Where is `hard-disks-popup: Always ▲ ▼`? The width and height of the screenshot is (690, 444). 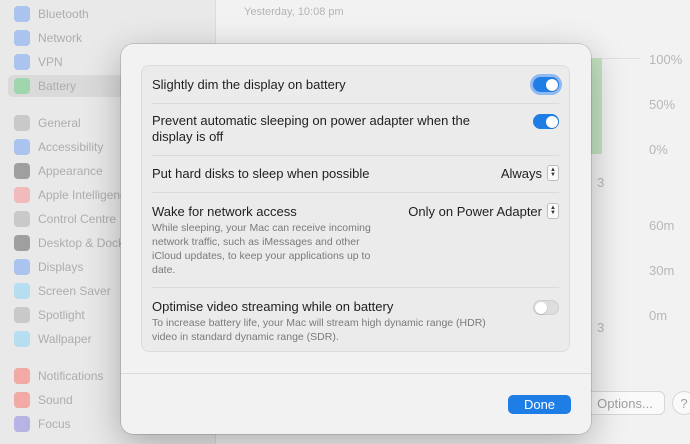 hard-disks-popup: Always ▲ ▼ is located at coordinates (530, 173).